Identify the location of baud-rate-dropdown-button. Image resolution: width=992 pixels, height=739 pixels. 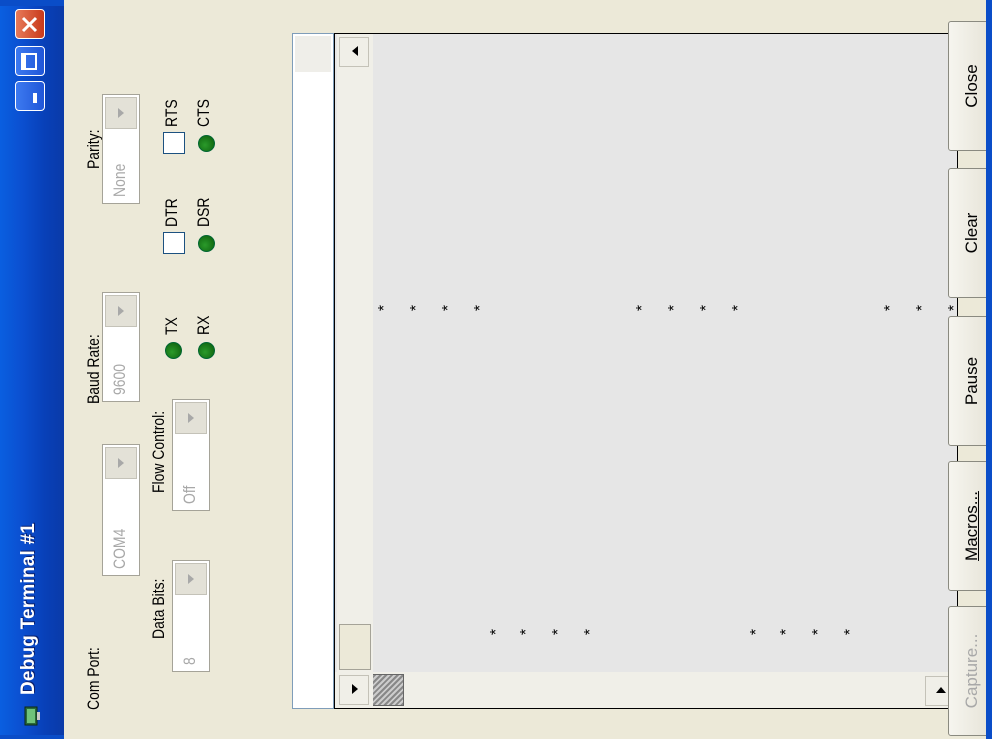
(121, 311).